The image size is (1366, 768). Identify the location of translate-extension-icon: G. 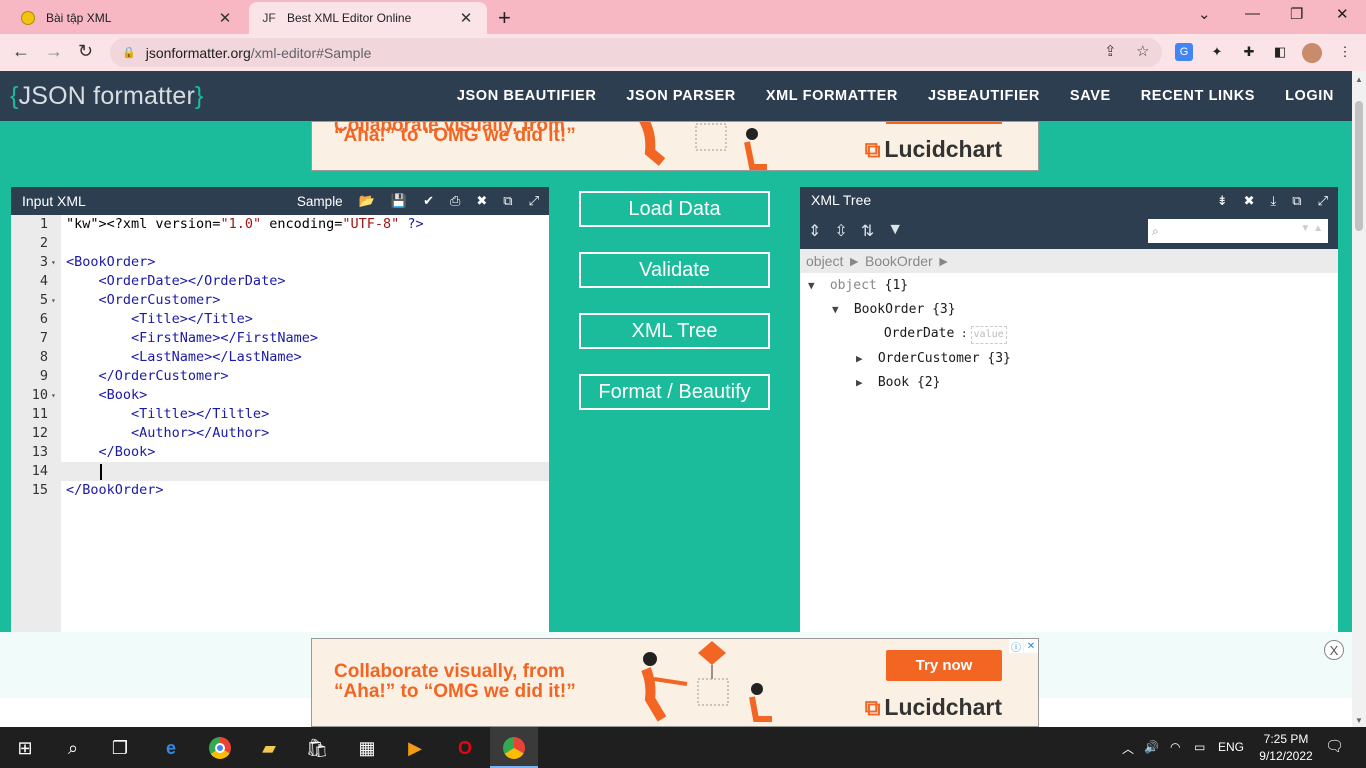
(1184, 52).